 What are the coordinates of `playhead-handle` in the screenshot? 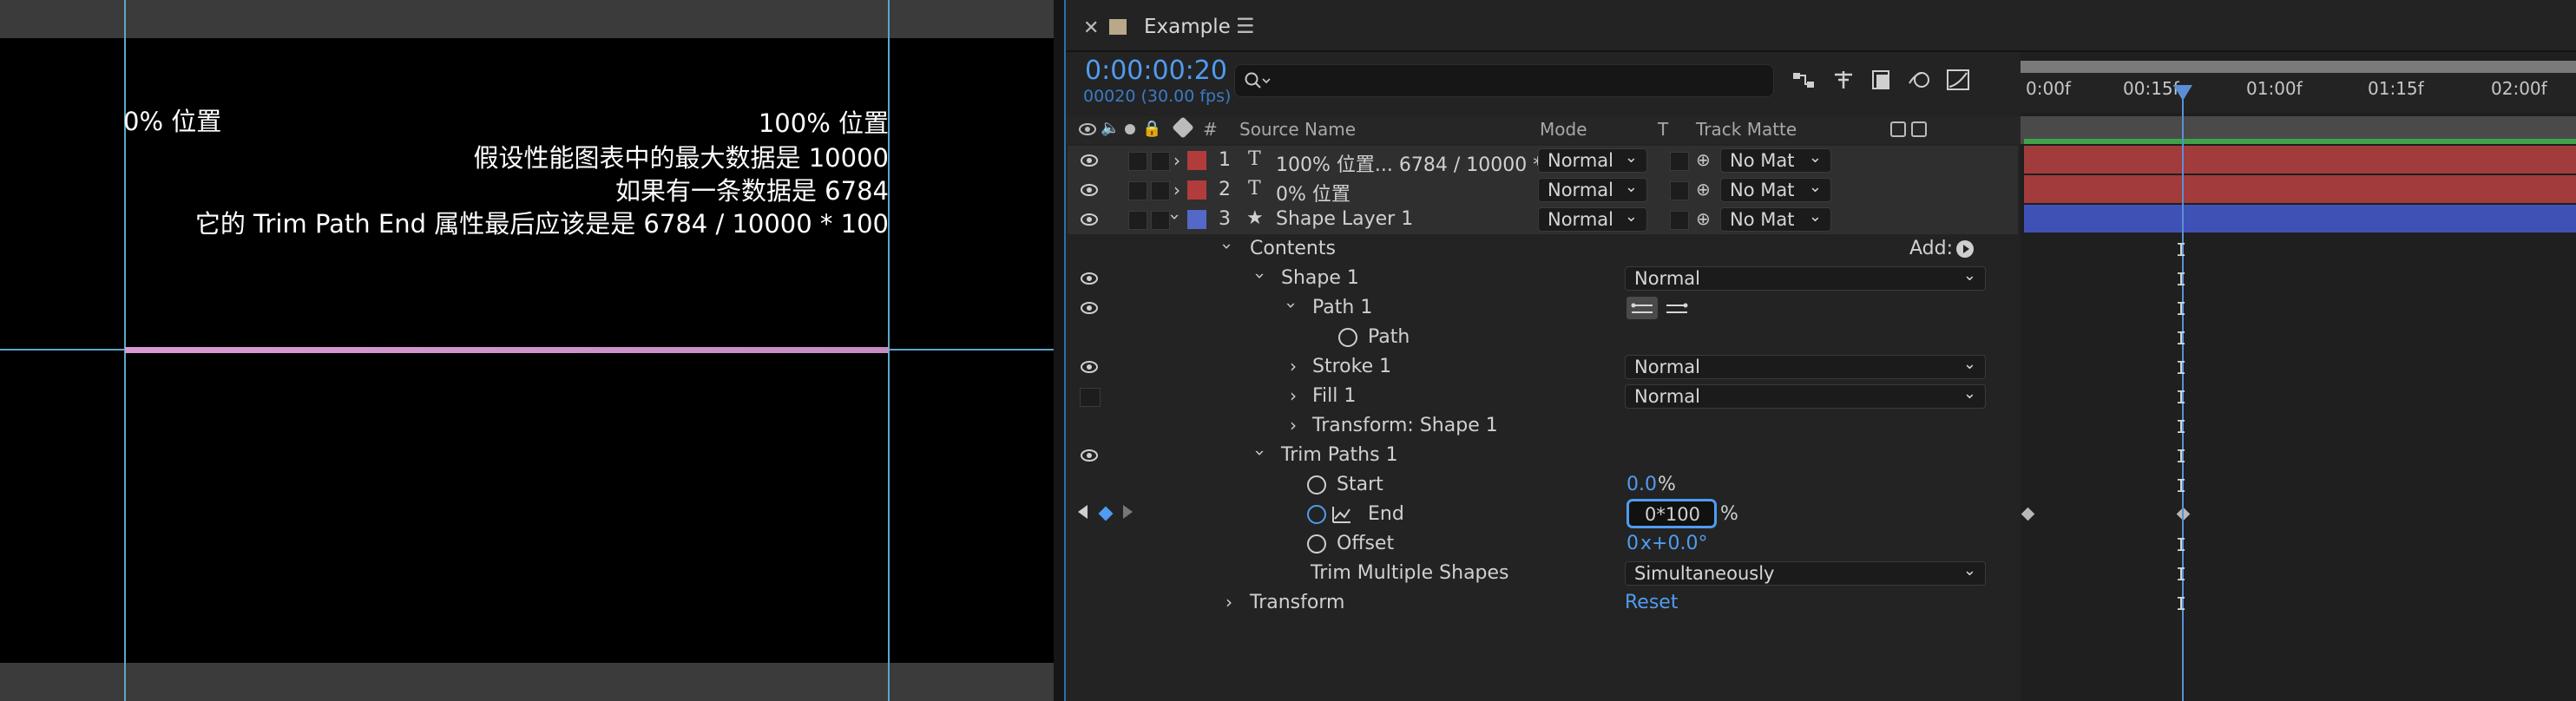 It's located at (2183, 93).